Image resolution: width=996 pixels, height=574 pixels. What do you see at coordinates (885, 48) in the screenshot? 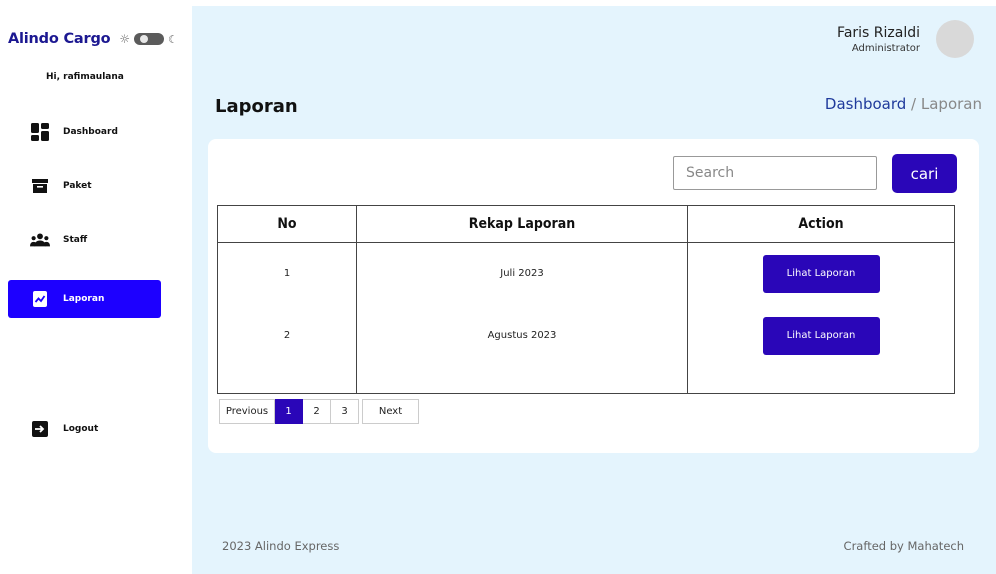
I see `user-role: Administrator` at bounding box center [885, 48].